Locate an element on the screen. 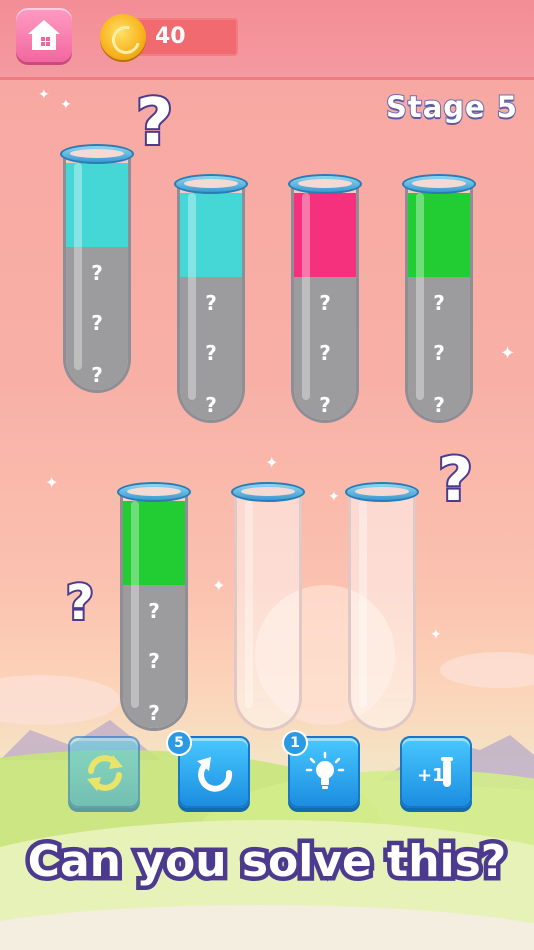 The image size is (534, 950). tube-4: ? ? ? is located at coordinates (439, 299).